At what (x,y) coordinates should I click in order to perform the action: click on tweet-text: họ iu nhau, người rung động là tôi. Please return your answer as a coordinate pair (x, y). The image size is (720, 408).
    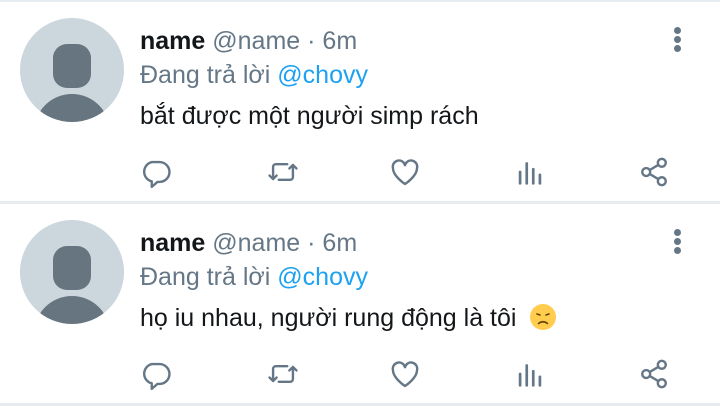
    Looking at the image, I should click on (348, 318).